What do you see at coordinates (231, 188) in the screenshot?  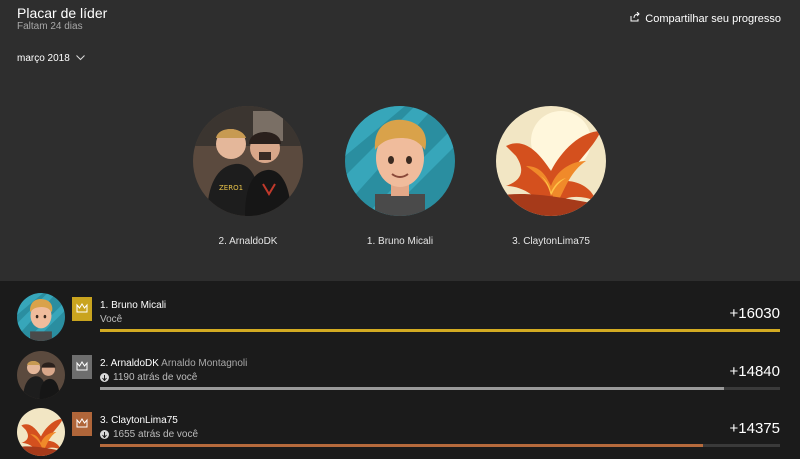 I see `svg-text: ZERO1` at bounding box center [231, 188].